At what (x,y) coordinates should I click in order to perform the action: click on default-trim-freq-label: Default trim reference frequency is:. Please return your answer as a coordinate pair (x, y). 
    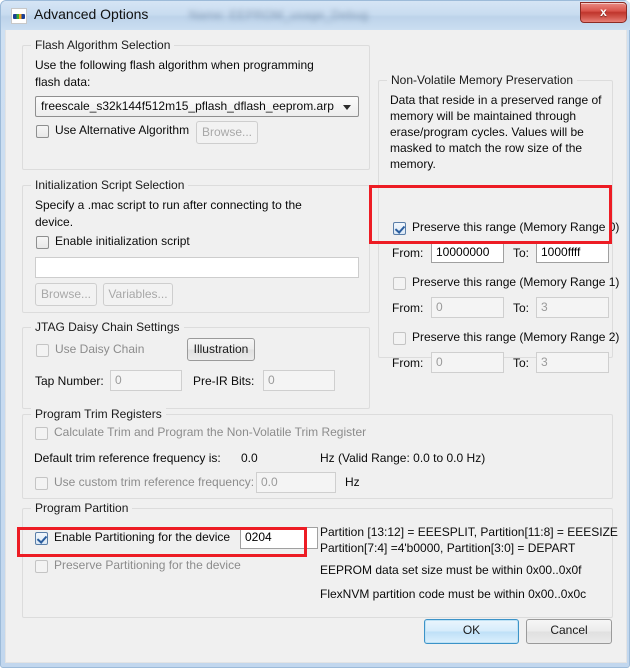
    Looking at the image, I should click on (127, 458).